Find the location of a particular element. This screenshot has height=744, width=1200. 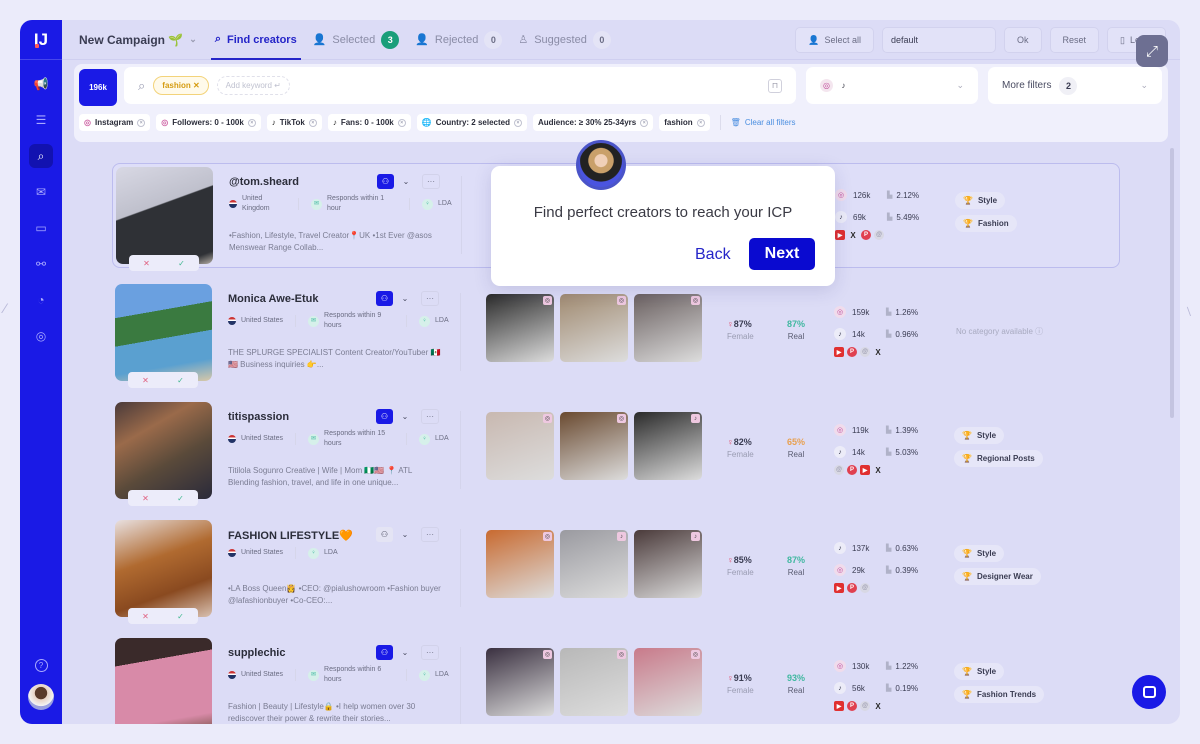

sidebar-item-analytics: ◔ is located at coordinates (41, 300).